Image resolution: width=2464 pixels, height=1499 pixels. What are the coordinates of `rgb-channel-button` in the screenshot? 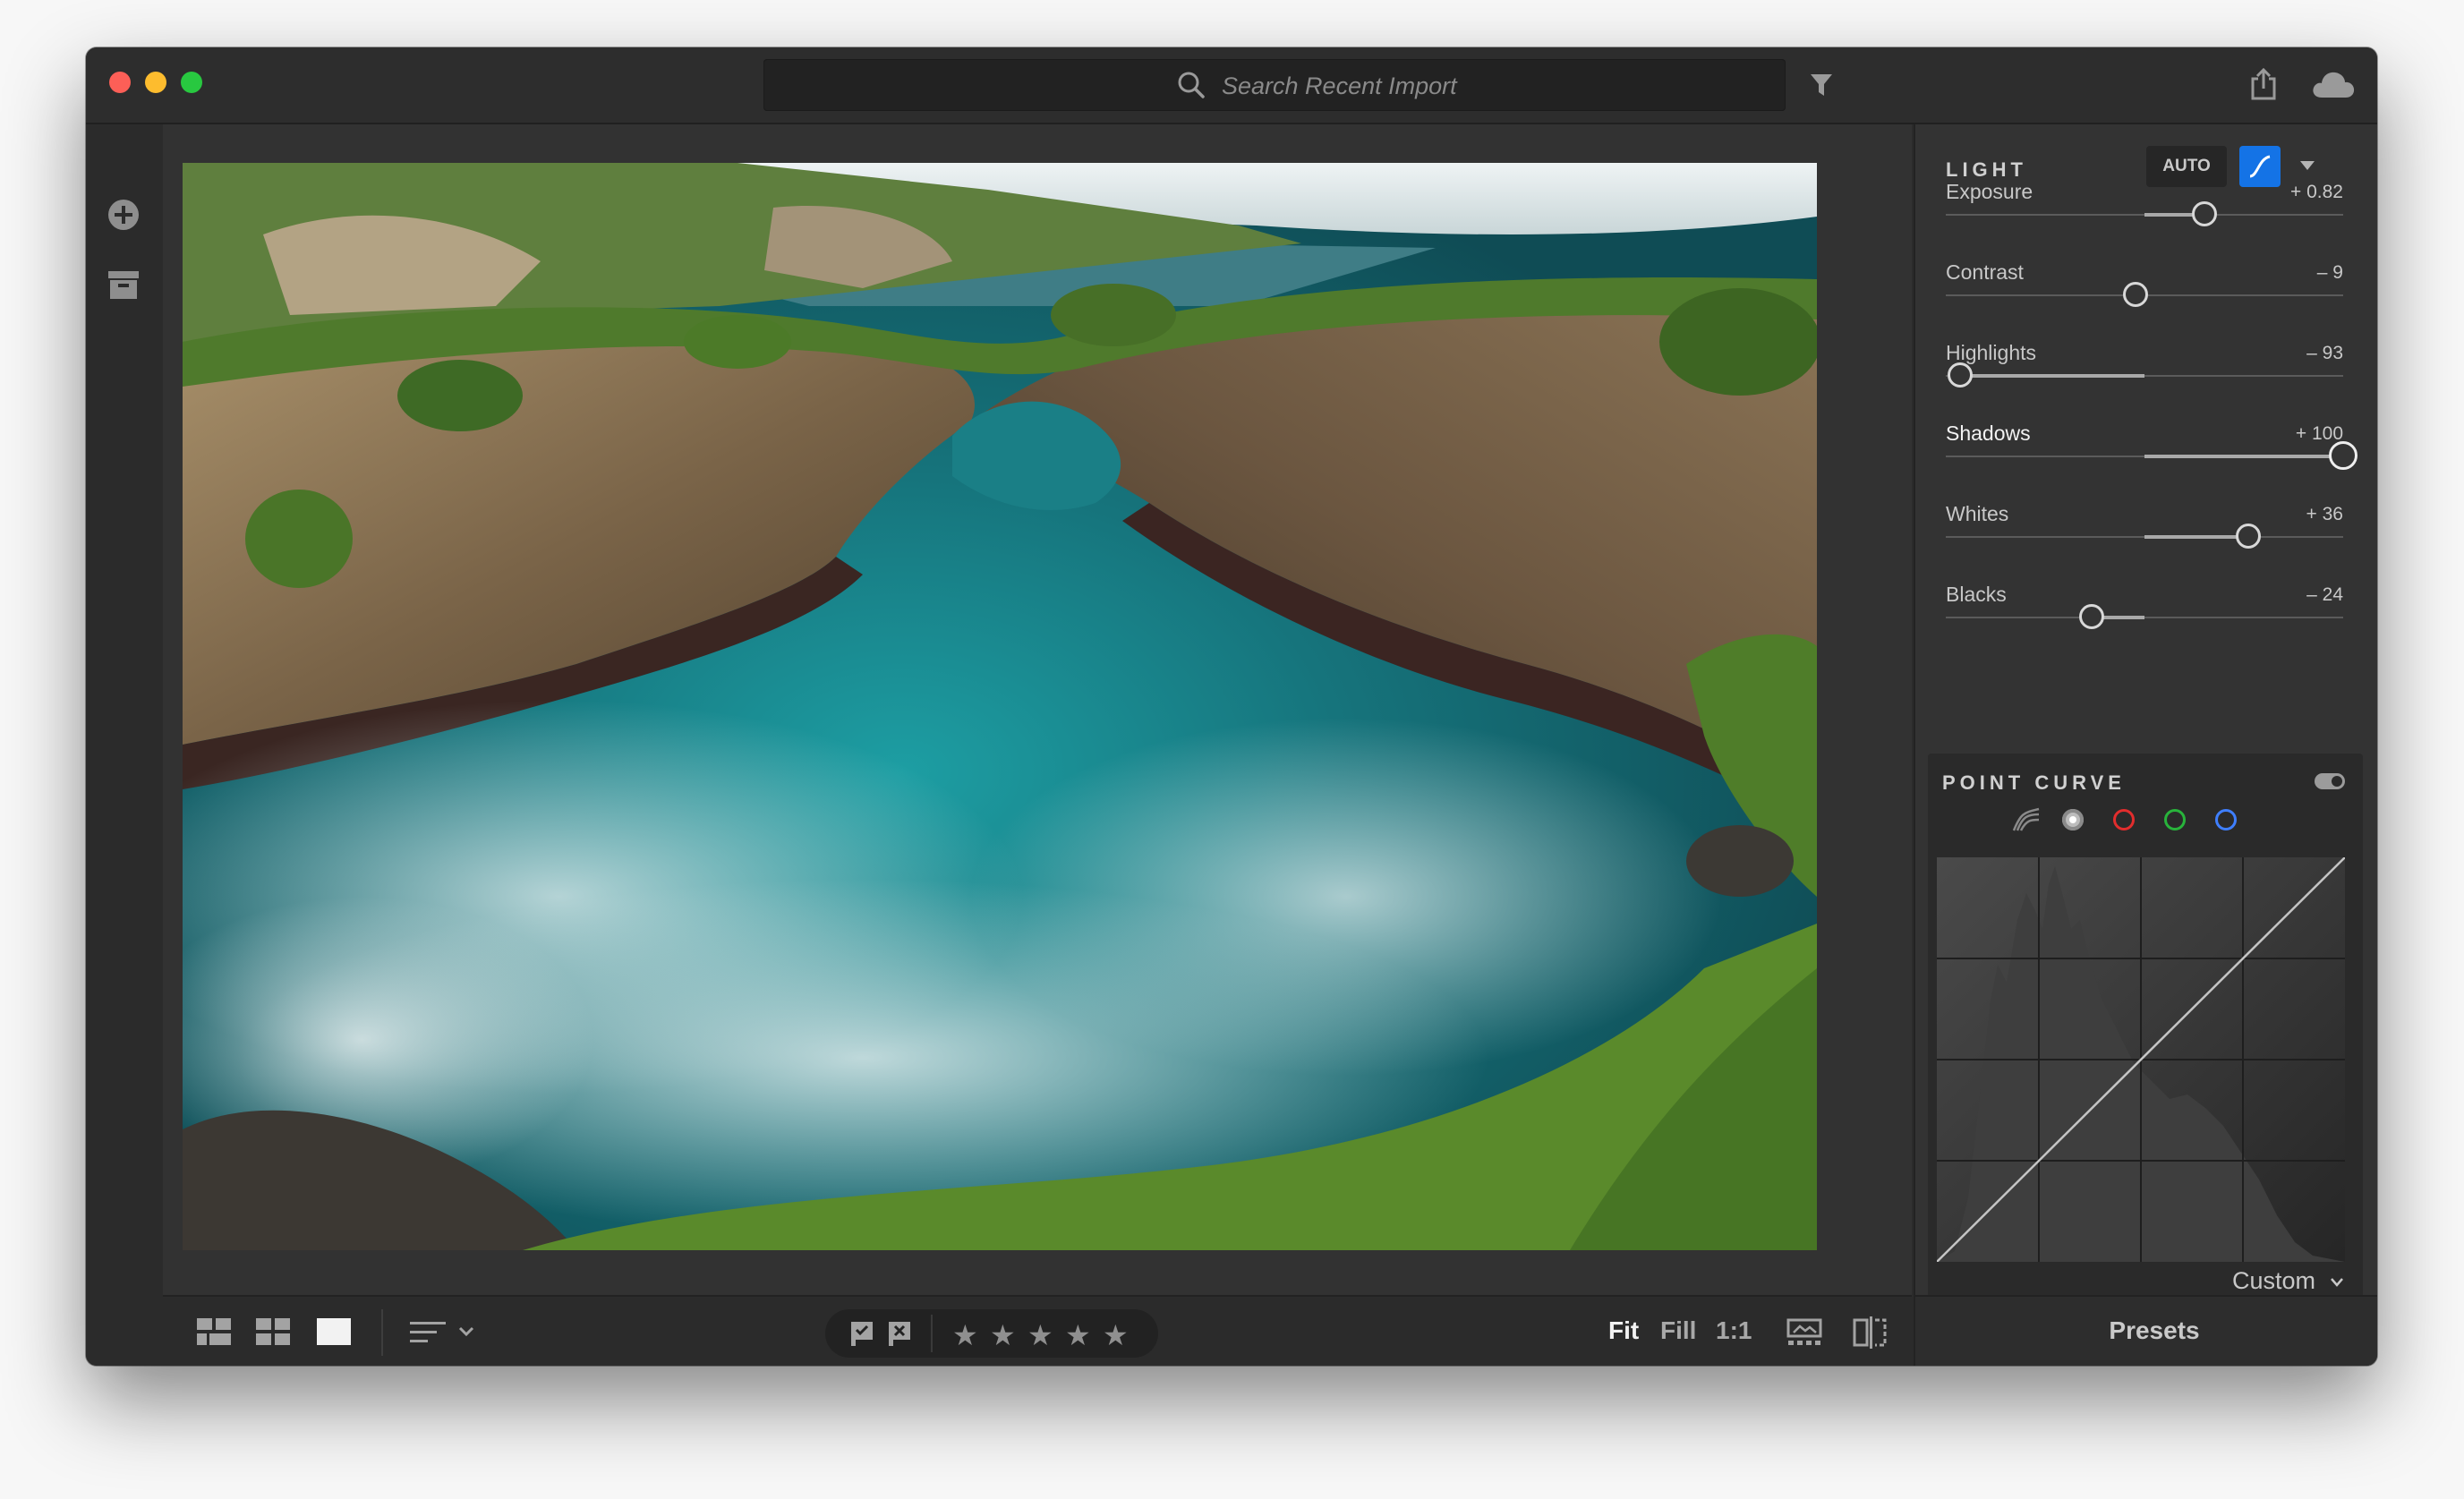 It's located at (2073, 819).